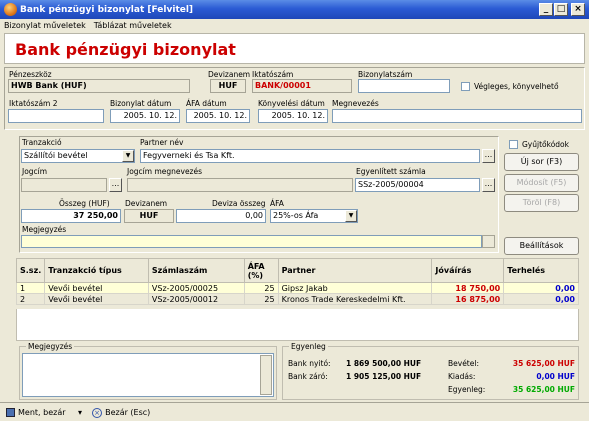 This screenshot has width=589, height=421. What do you see at coordinates (206, 103) in the screenshot?
I see `afa-datum-label: ÁFA dátum` at bounding box center [206, 103].